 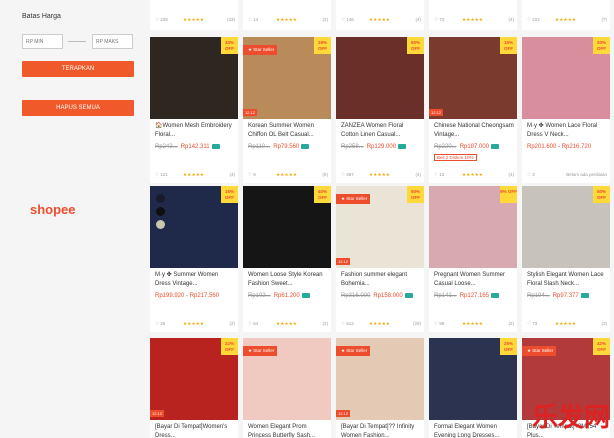 I want to click on heart-icon: ♡ 13, so click(x=439, y=175).